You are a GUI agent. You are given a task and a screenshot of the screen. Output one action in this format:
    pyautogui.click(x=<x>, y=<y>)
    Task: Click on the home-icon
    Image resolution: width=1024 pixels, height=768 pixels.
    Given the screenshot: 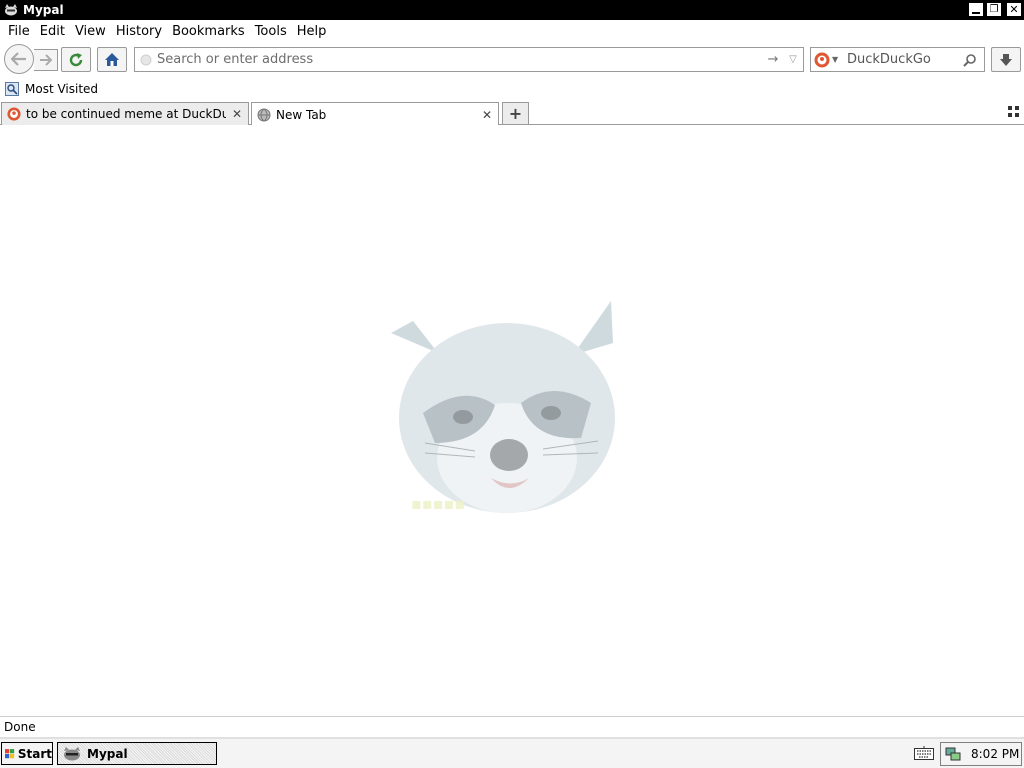 What is the action you would take?
    pyautogui.click(x=112, y=59)
    